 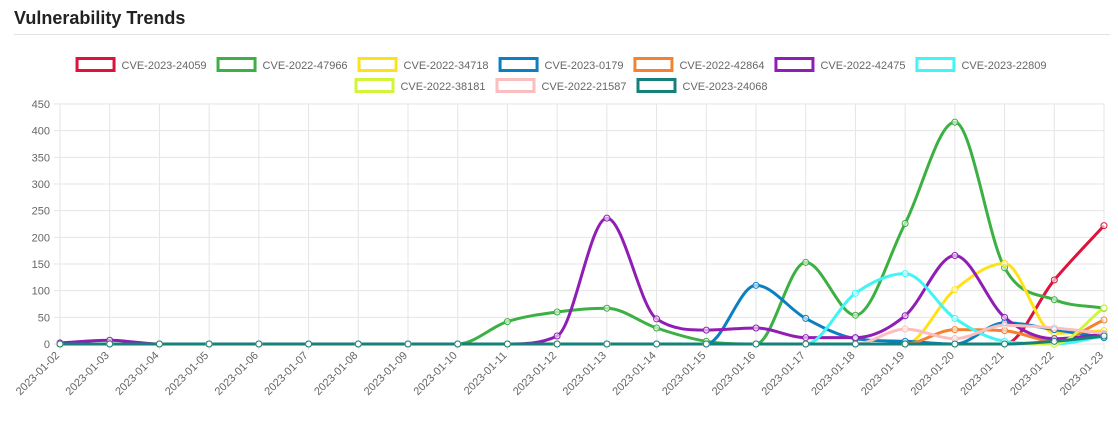 I want to click on y-axis: 0 50 100 150 200 250 300 350 400 450, so click(x=41, y=225).